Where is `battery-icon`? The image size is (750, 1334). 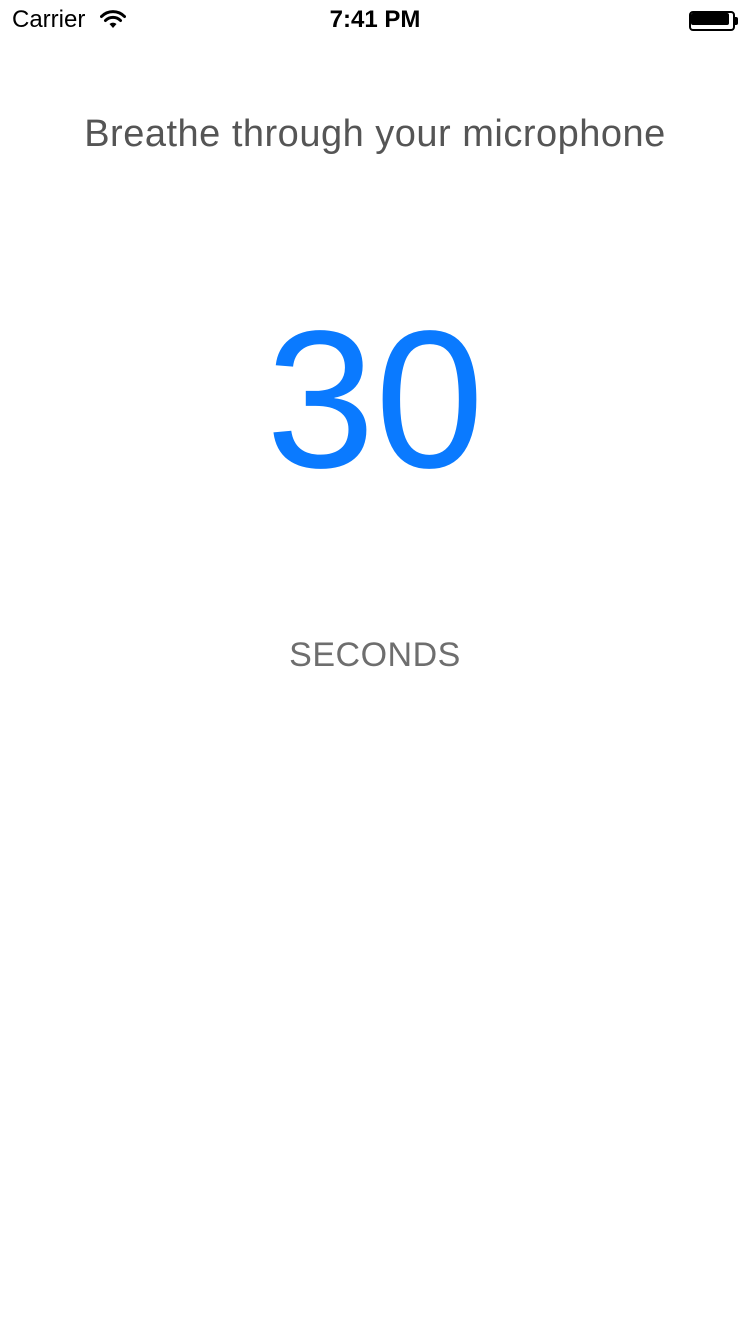
battery-icon is located at coordinates (713, 21).